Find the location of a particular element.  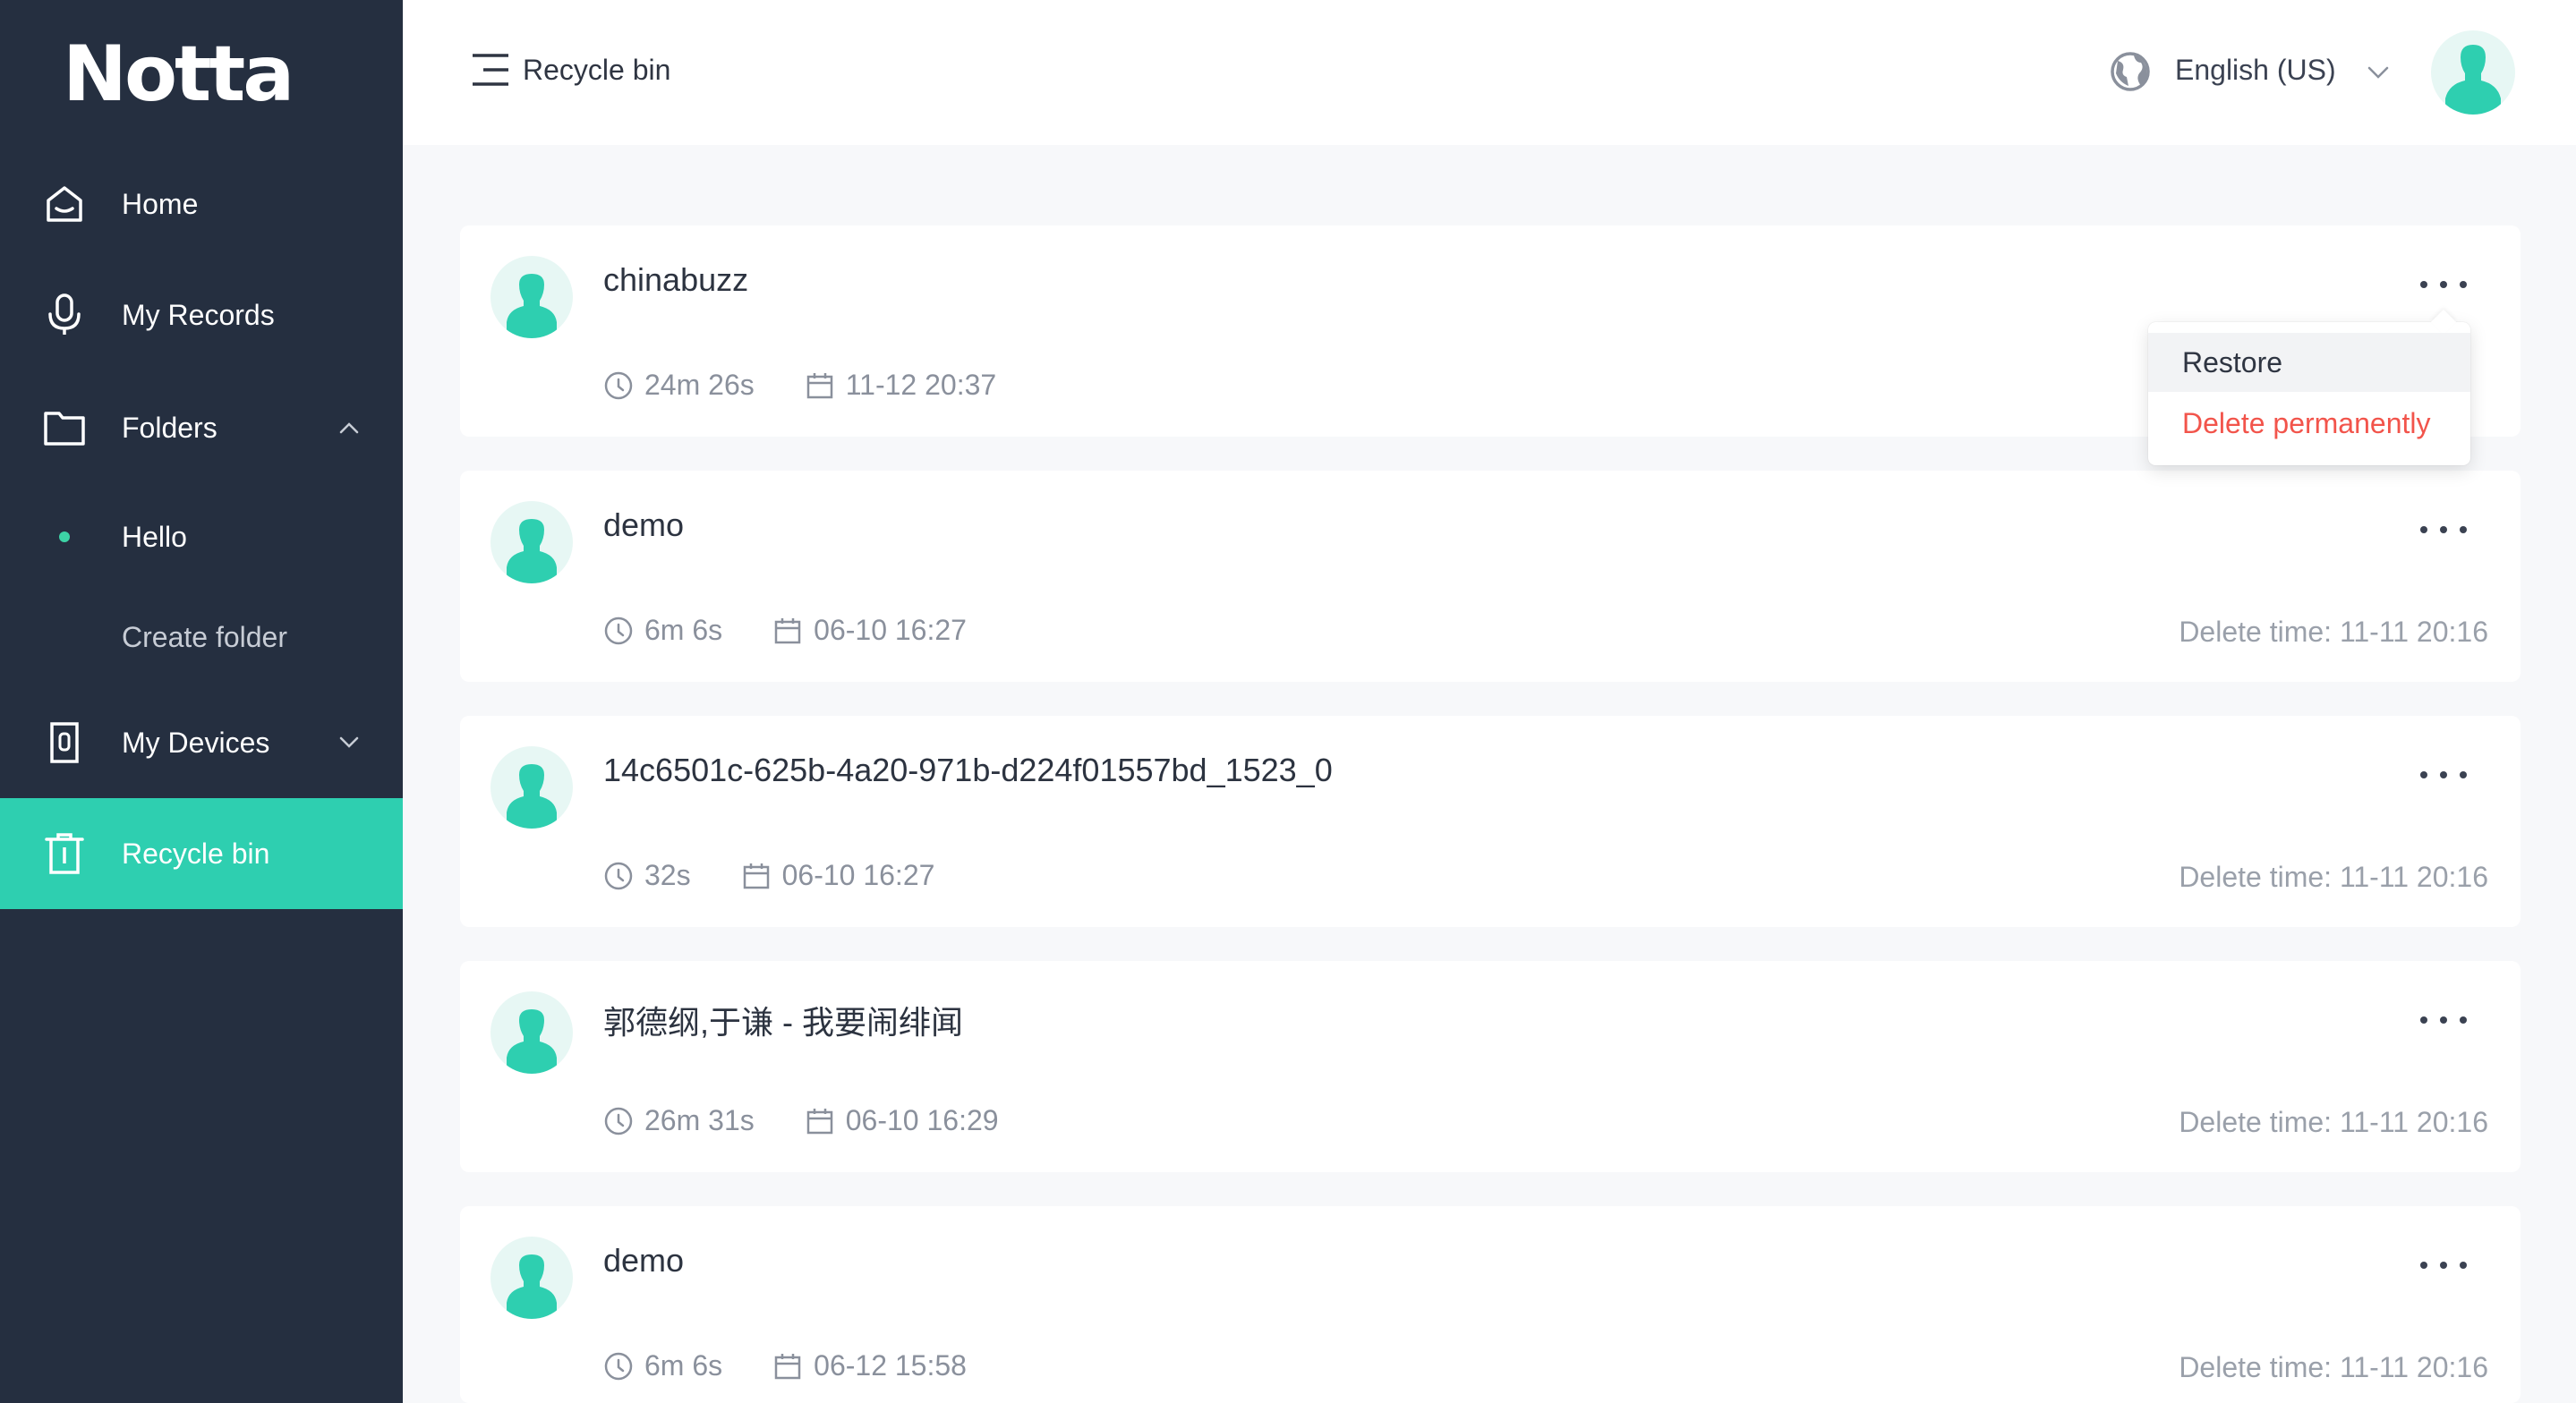

record-options-menu: Restore Delete permanently is located at coordinates (2309, 393).